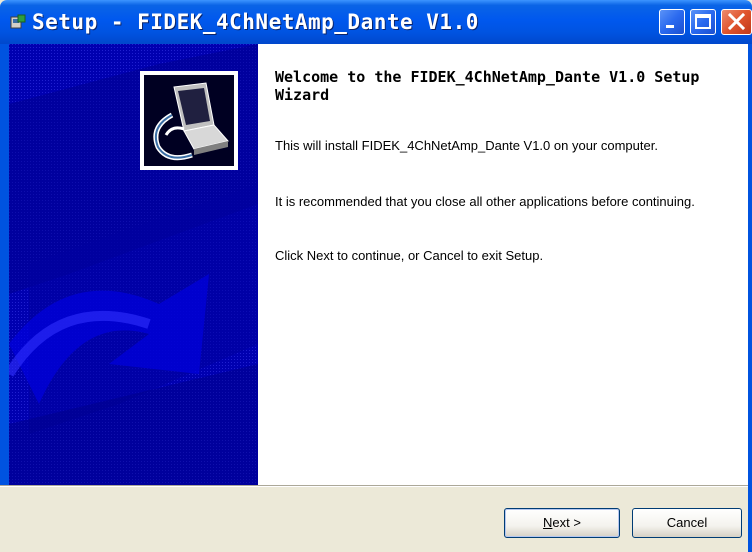 This screenshot has height=552, width=752. Describe the element at coordinates (566, 522) in the screenshot. I see `next-button-label: ext >` at that location.